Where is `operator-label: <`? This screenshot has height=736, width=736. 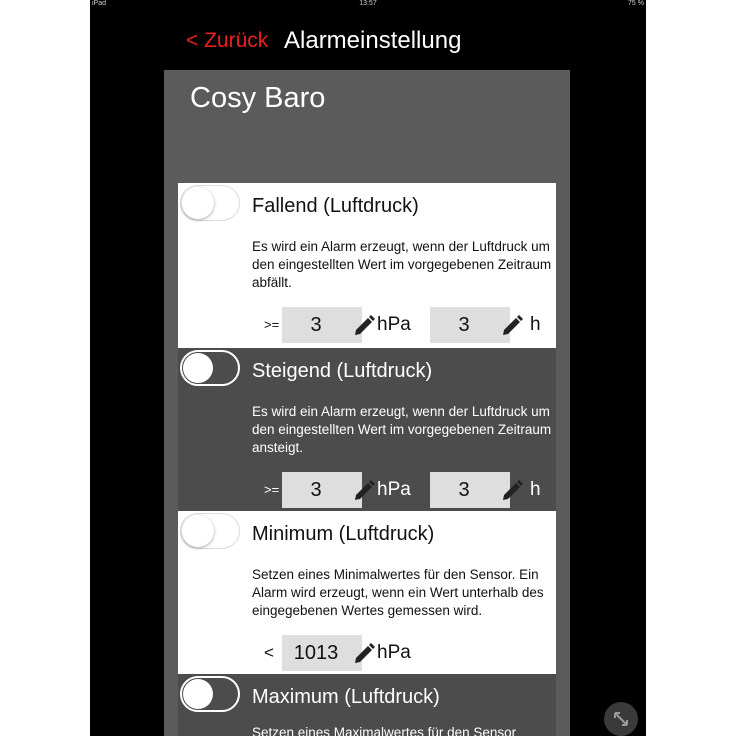
operator-label: < is located at coordinates (269, 652).